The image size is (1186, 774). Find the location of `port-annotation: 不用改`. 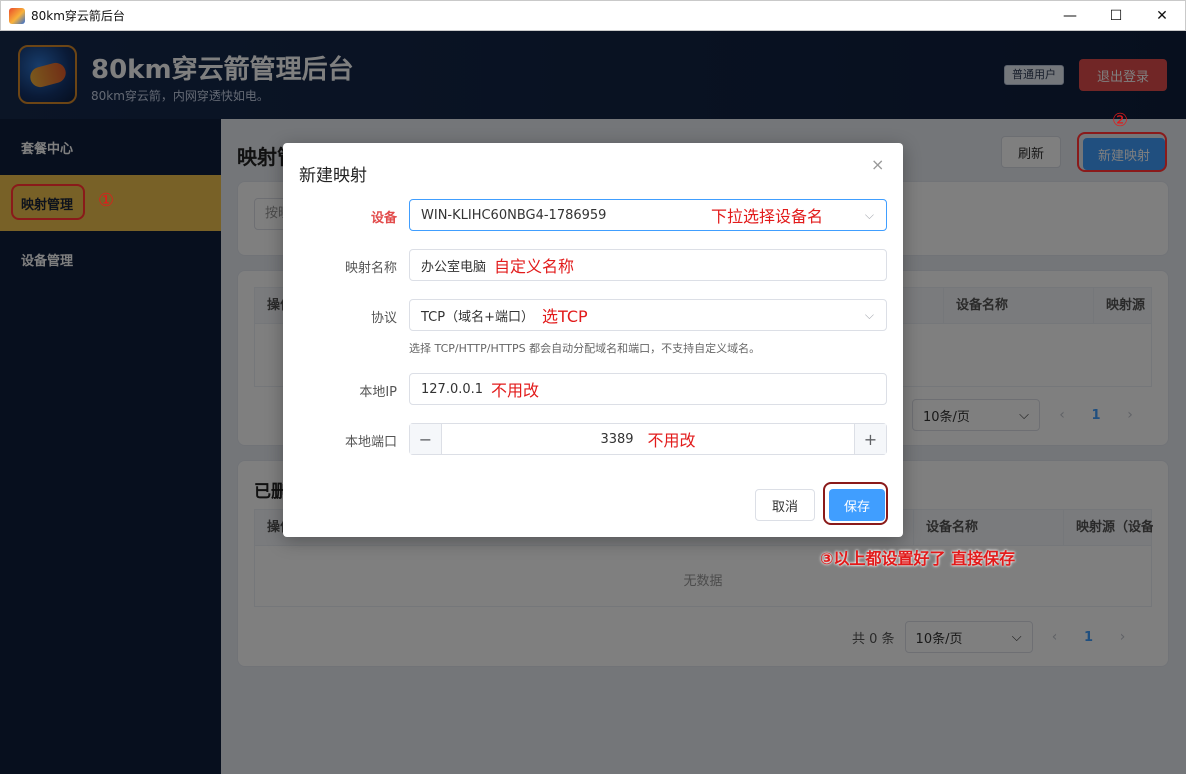

port-annotation: 不用改 is located at coordinates (671, 440).